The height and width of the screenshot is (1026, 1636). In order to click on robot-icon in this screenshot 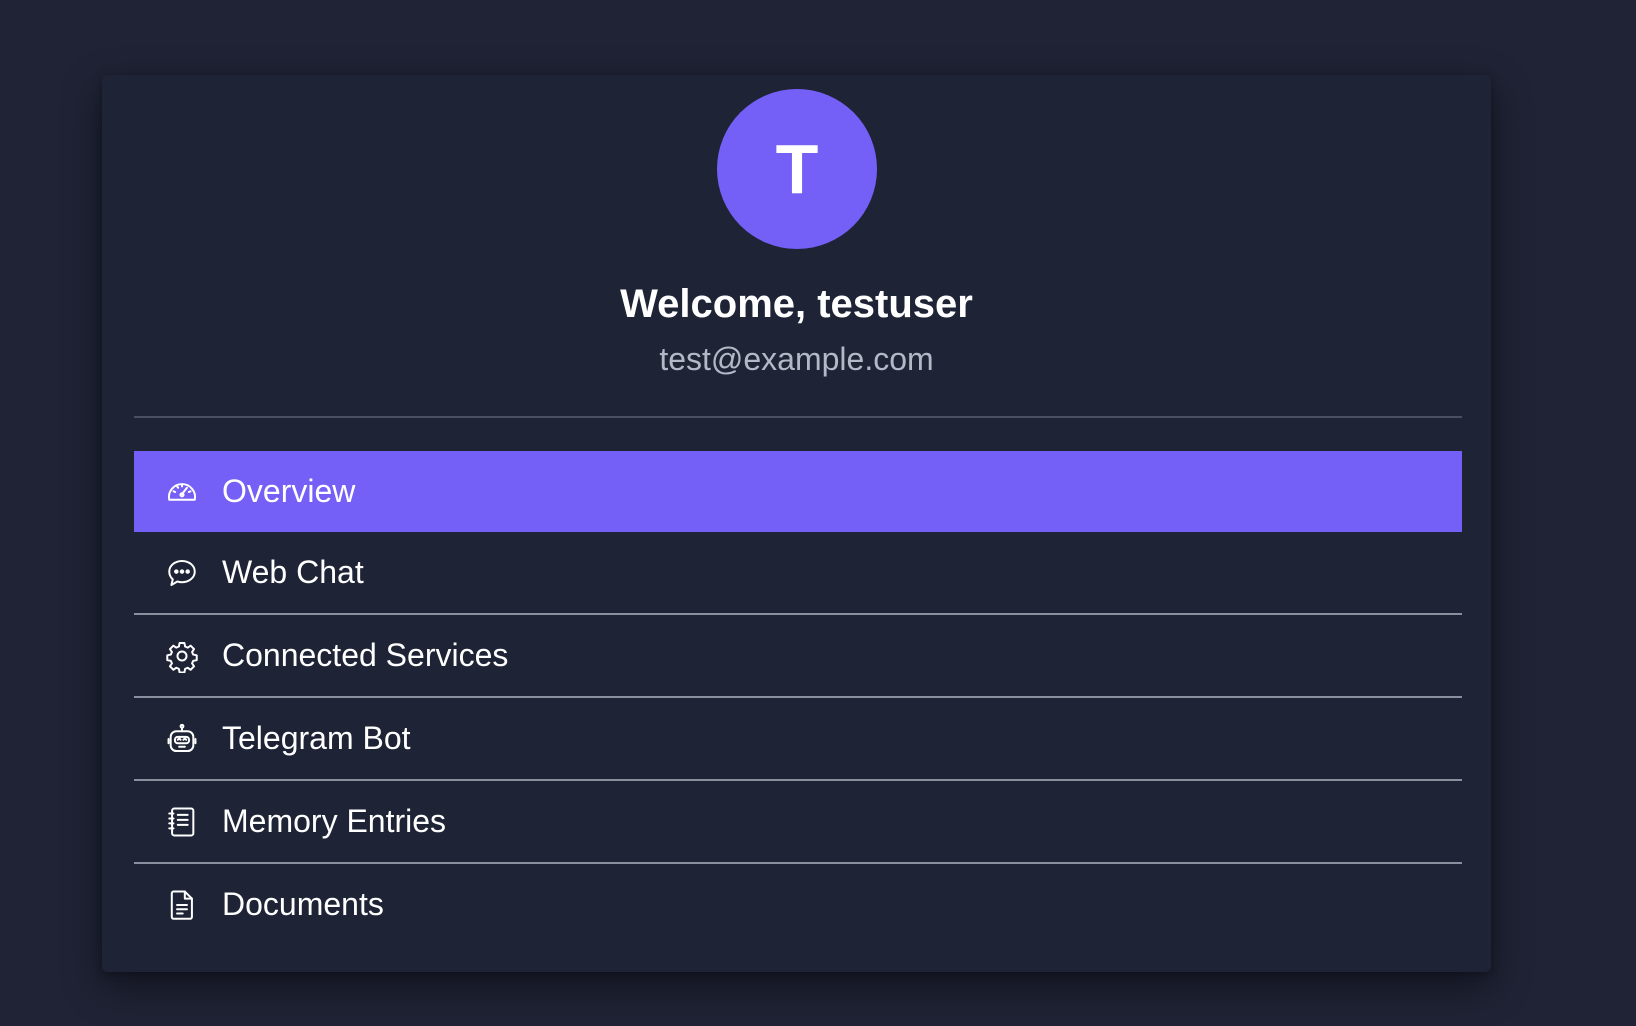, I will do `click(182, 739)`.